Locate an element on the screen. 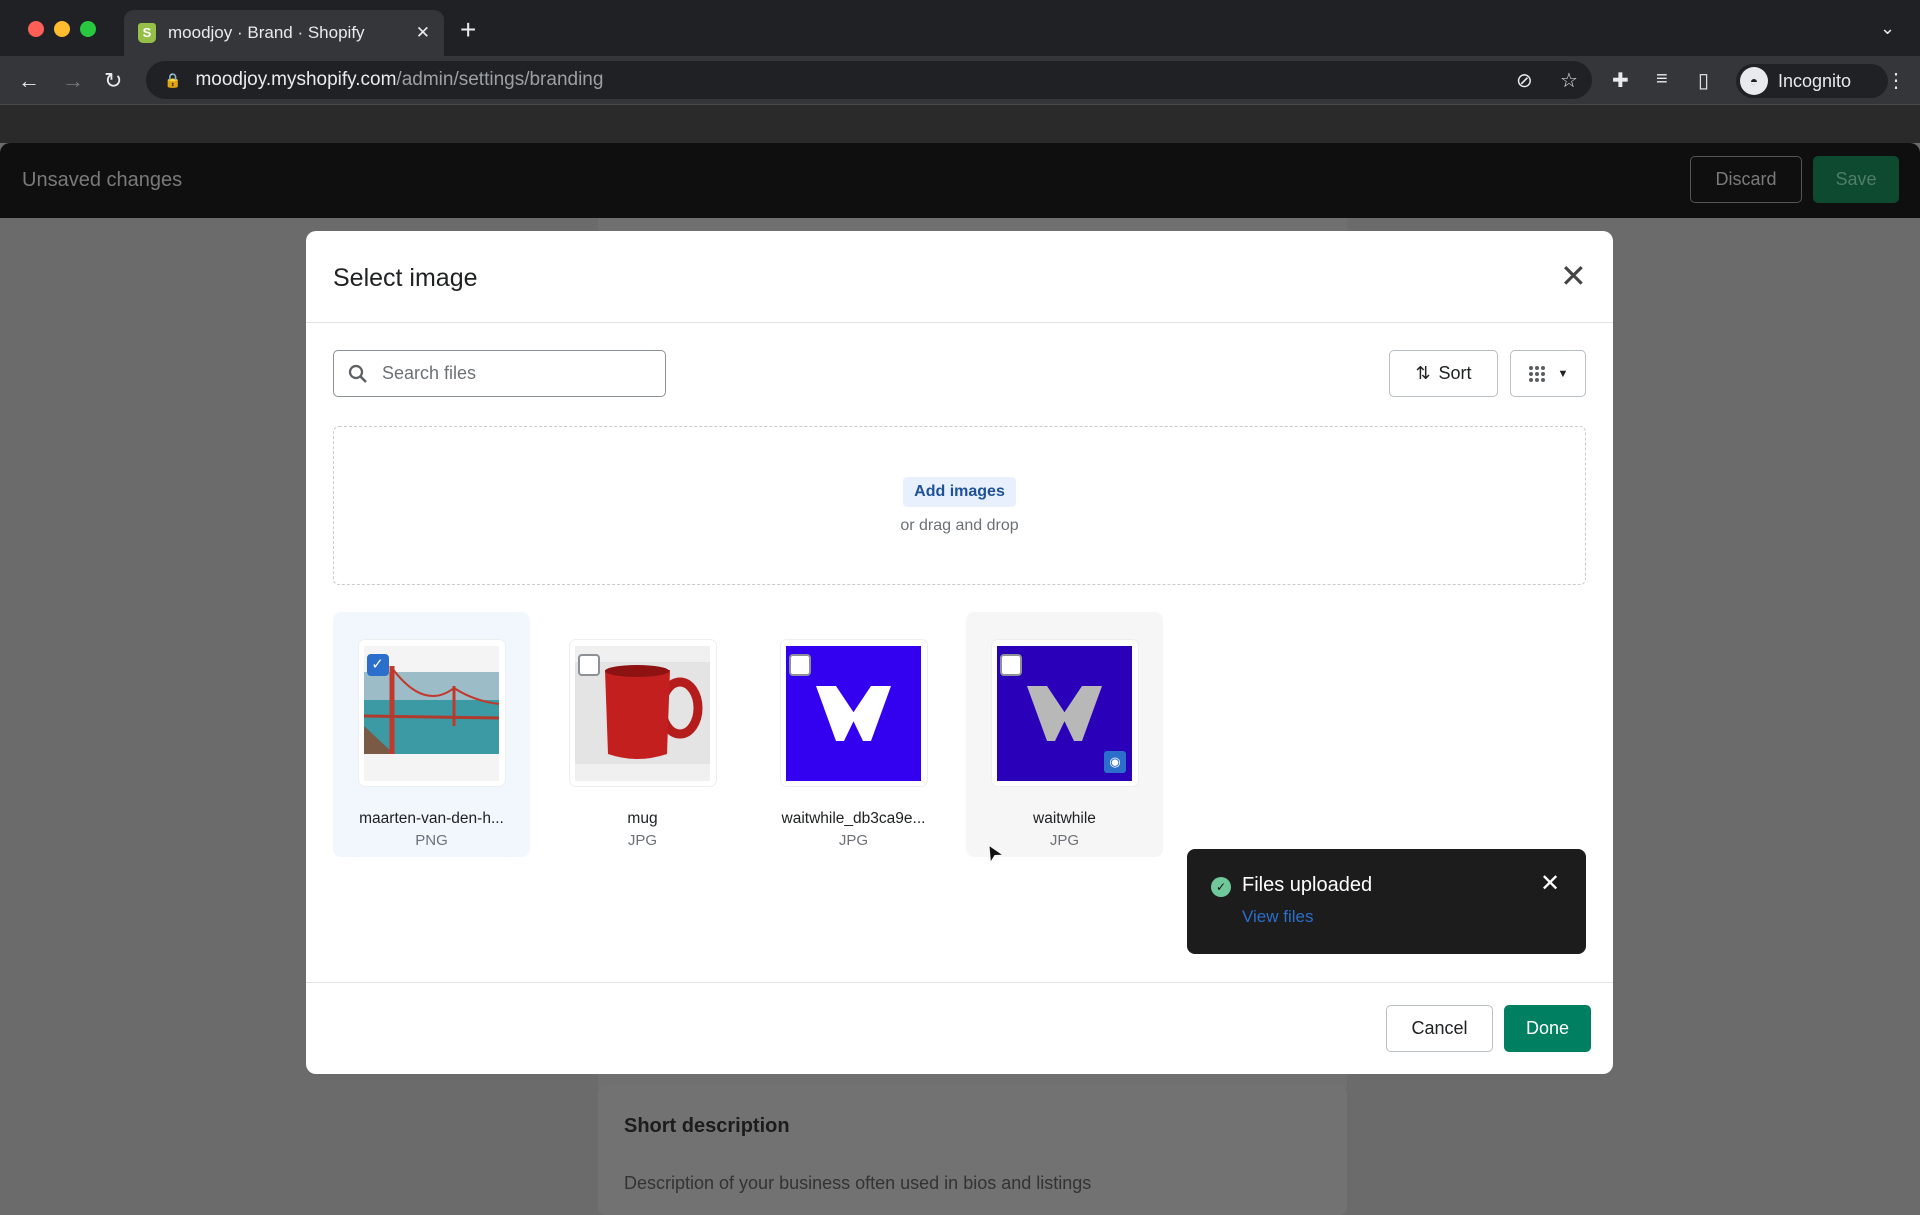 This screenshot has height=1215, width=1920. dismiss-toast-button: ✕ is located at coordinates (1550, 883).